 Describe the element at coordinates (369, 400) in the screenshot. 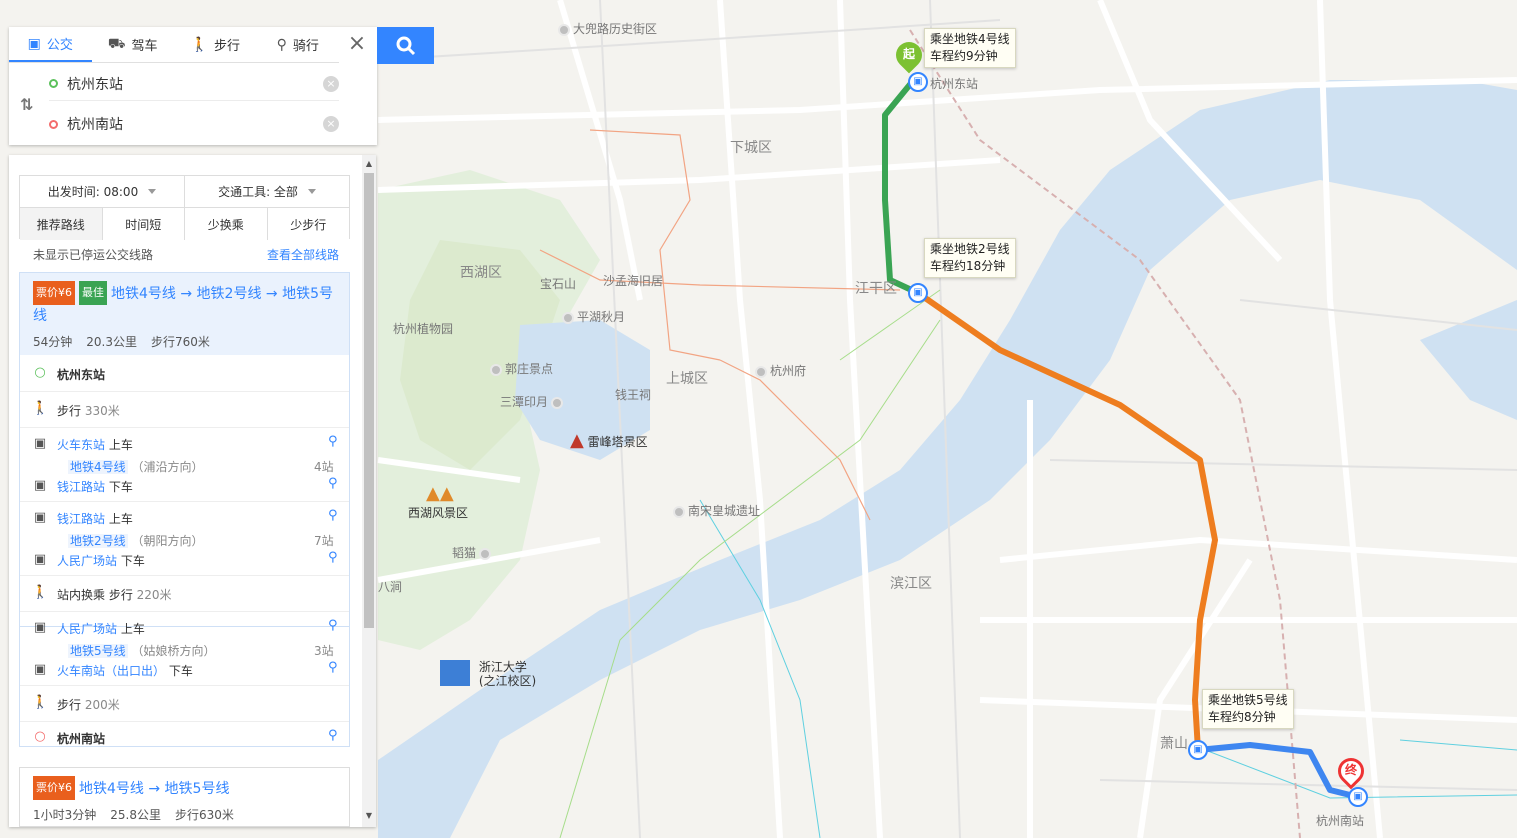

I see `scroll-thumb` at that location.